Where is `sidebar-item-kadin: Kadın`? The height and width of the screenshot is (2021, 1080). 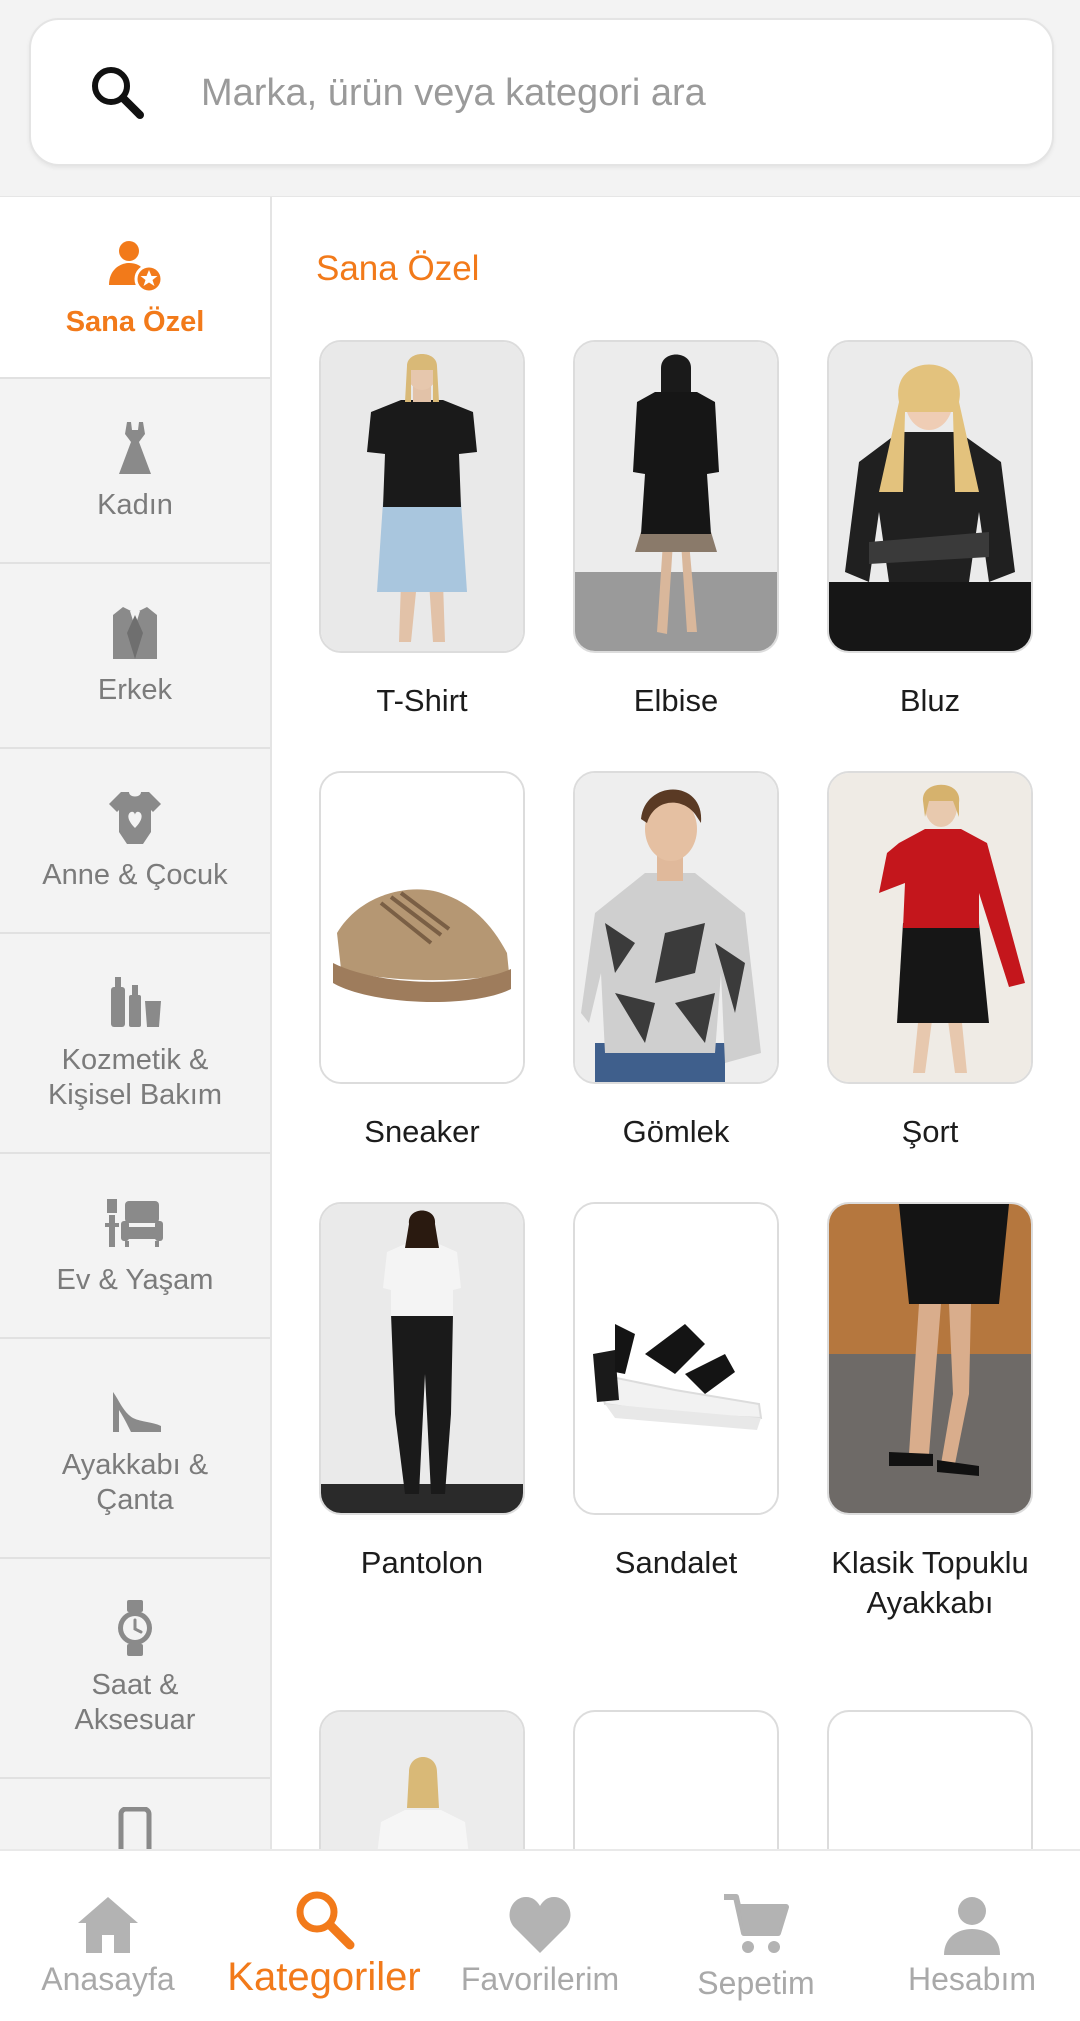 sidebar-item-kadin: Kadın is located at coordinates (135, 471).